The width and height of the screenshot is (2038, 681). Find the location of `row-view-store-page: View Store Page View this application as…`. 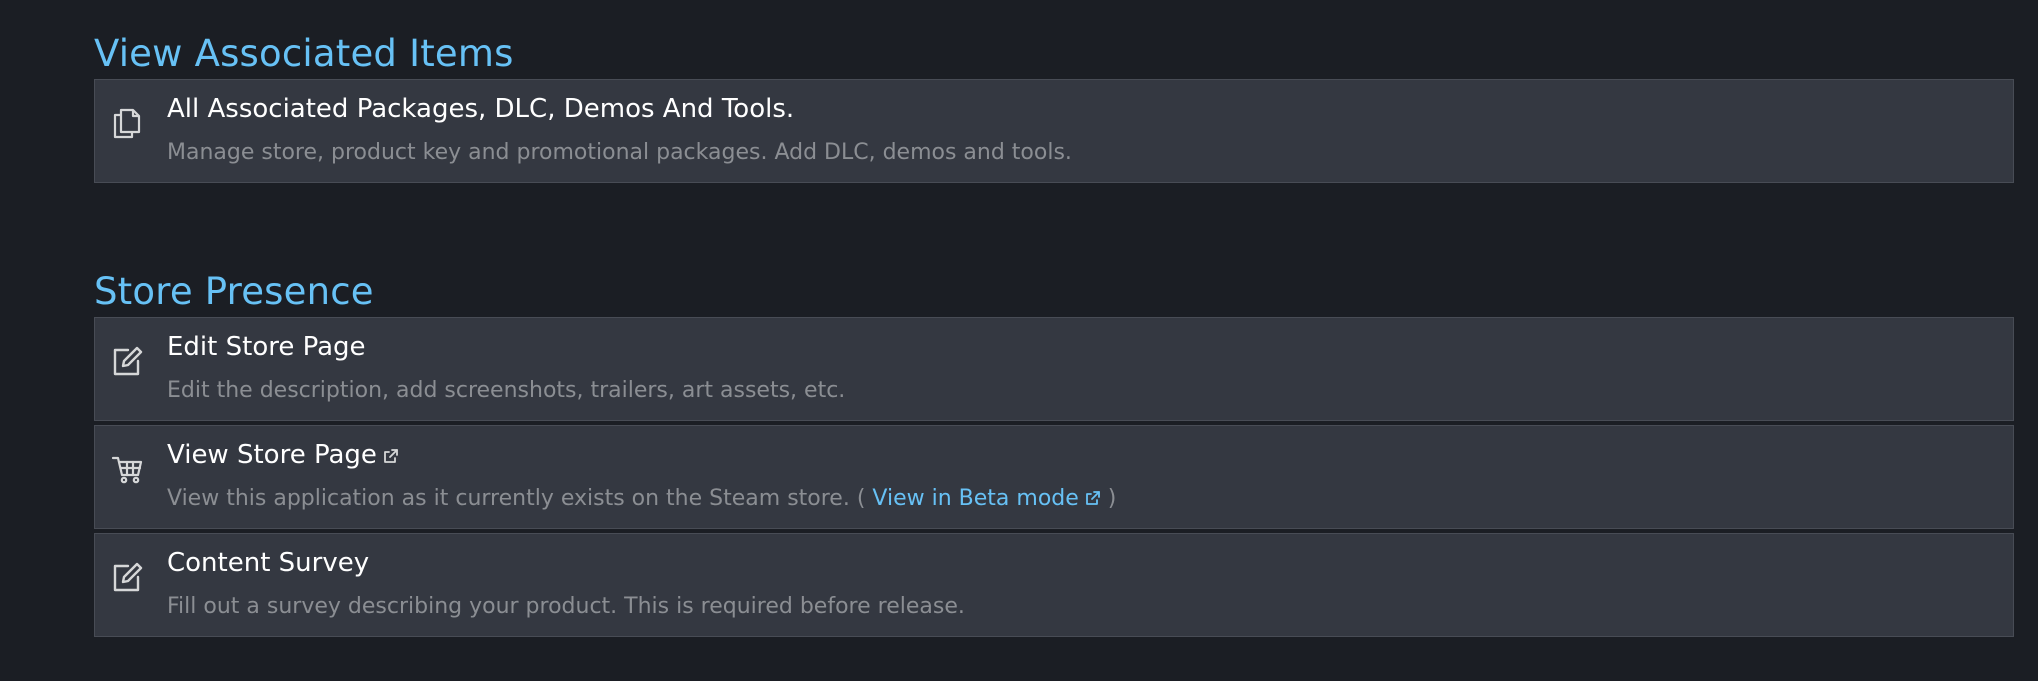

row-view-store-page: View Store Page View this application as… is located at coordinates (1054, 477).